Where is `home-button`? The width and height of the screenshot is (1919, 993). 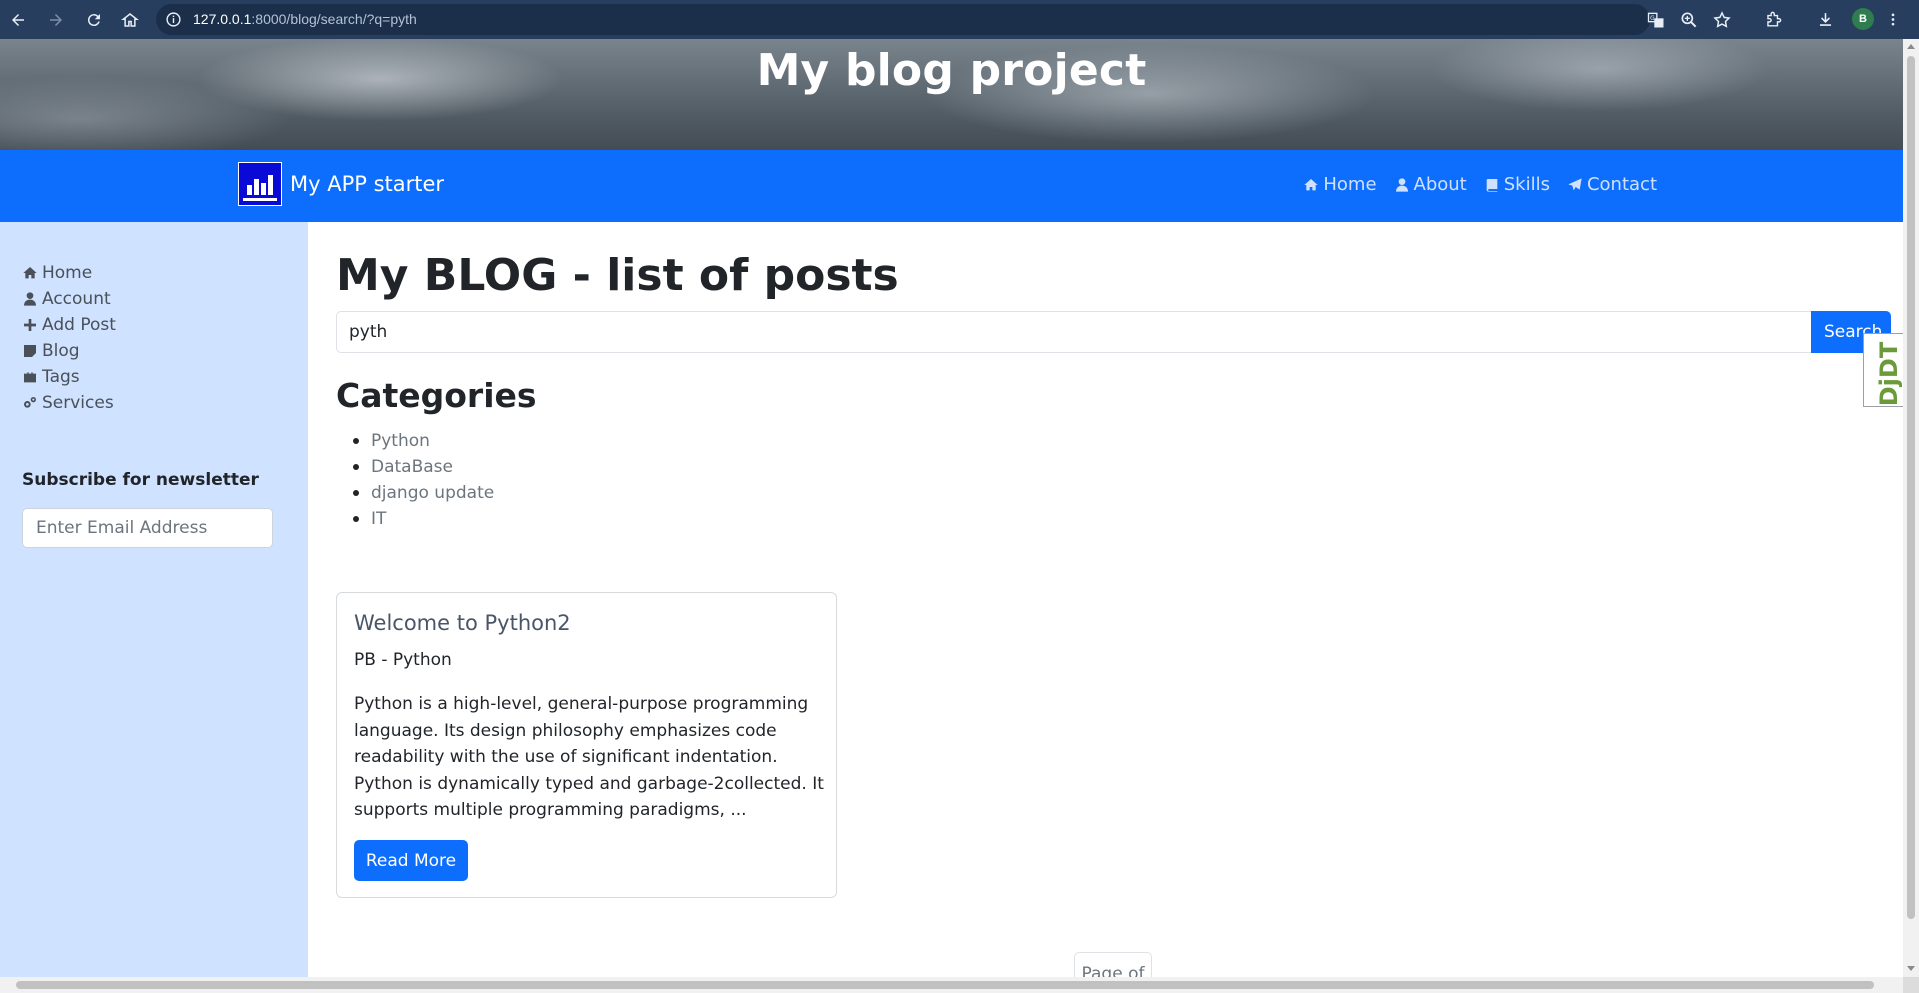 home-button is located at coordinates (130, 20).